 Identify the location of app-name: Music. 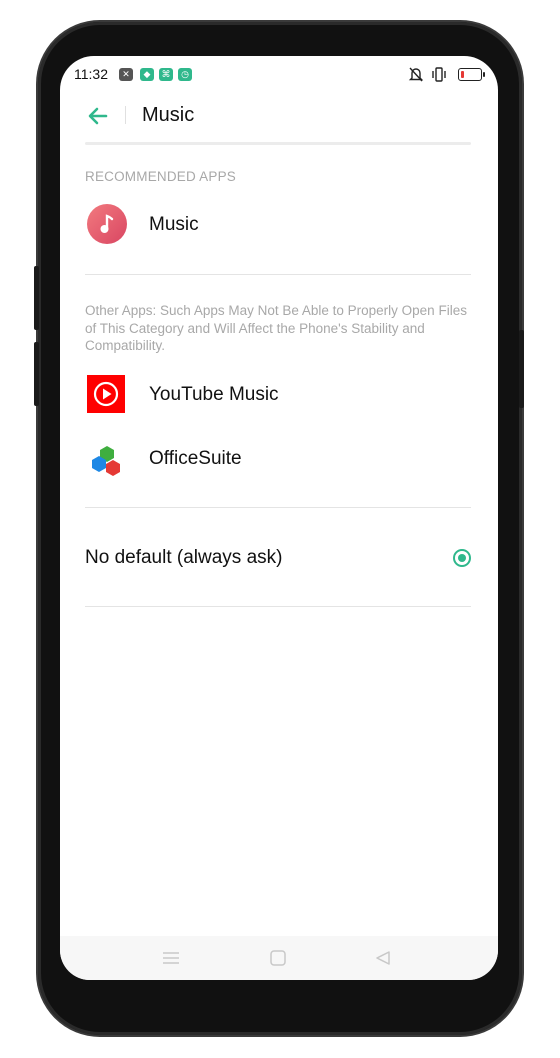
(174, 224).